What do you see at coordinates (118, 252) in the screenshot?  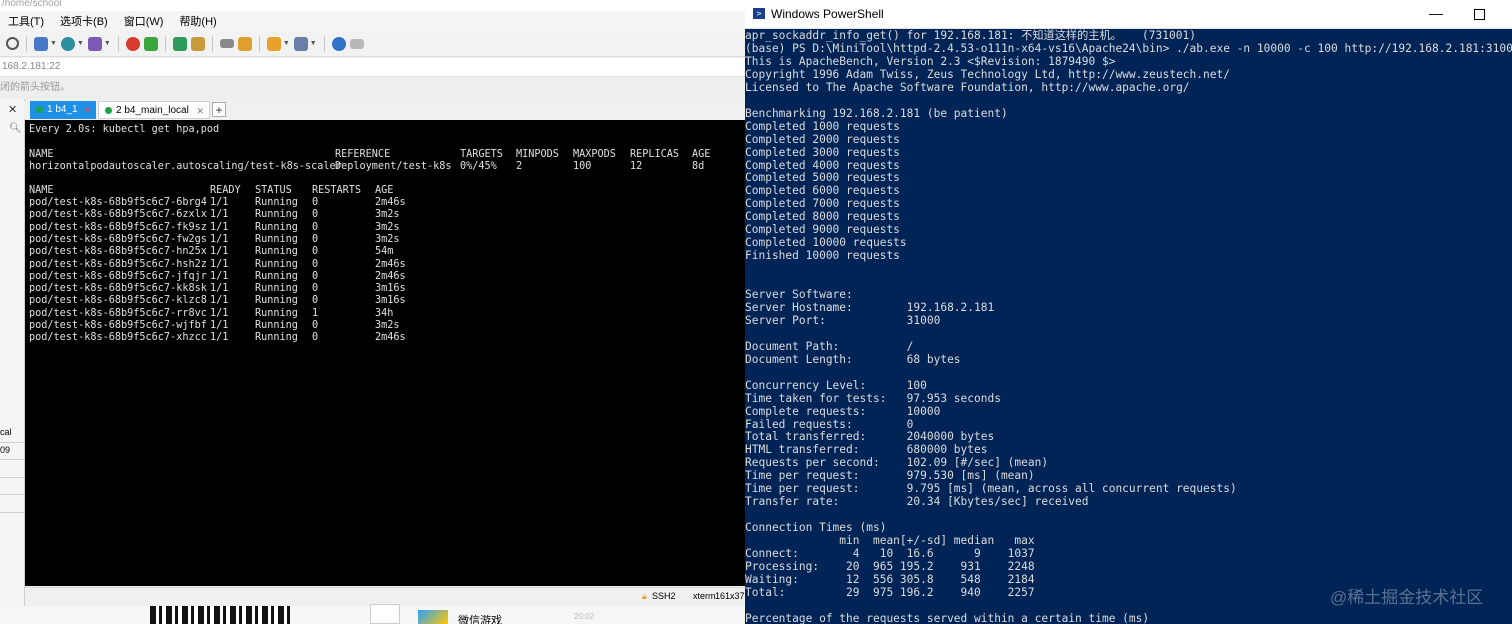 I see `pod-name: pod/test-k8s-68b9f5c6c7-hn25x` at bounding box center [118, 252].